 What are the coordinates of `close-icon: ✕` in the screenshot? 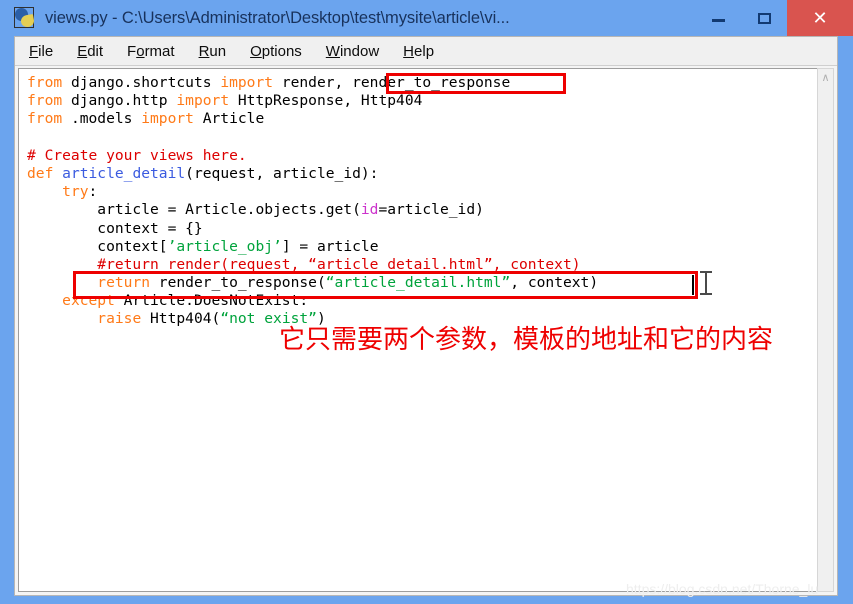 It's located at (820, 18).